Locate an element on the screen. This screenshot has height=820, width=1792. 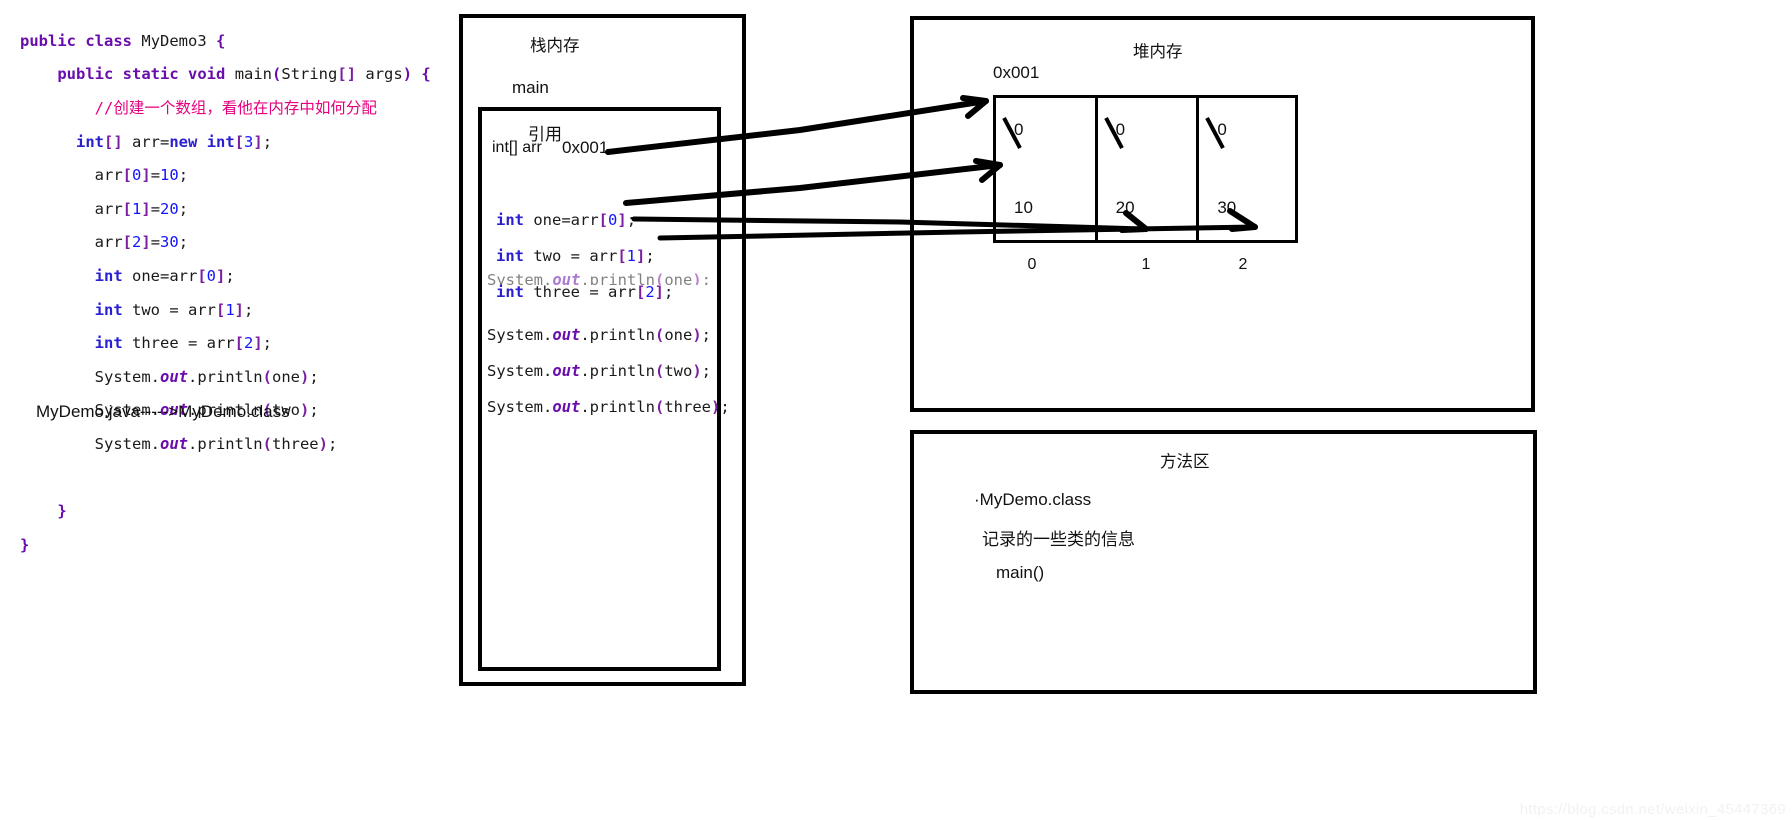
arrow-two-to-cell1 is located at coordinates (890, 221).